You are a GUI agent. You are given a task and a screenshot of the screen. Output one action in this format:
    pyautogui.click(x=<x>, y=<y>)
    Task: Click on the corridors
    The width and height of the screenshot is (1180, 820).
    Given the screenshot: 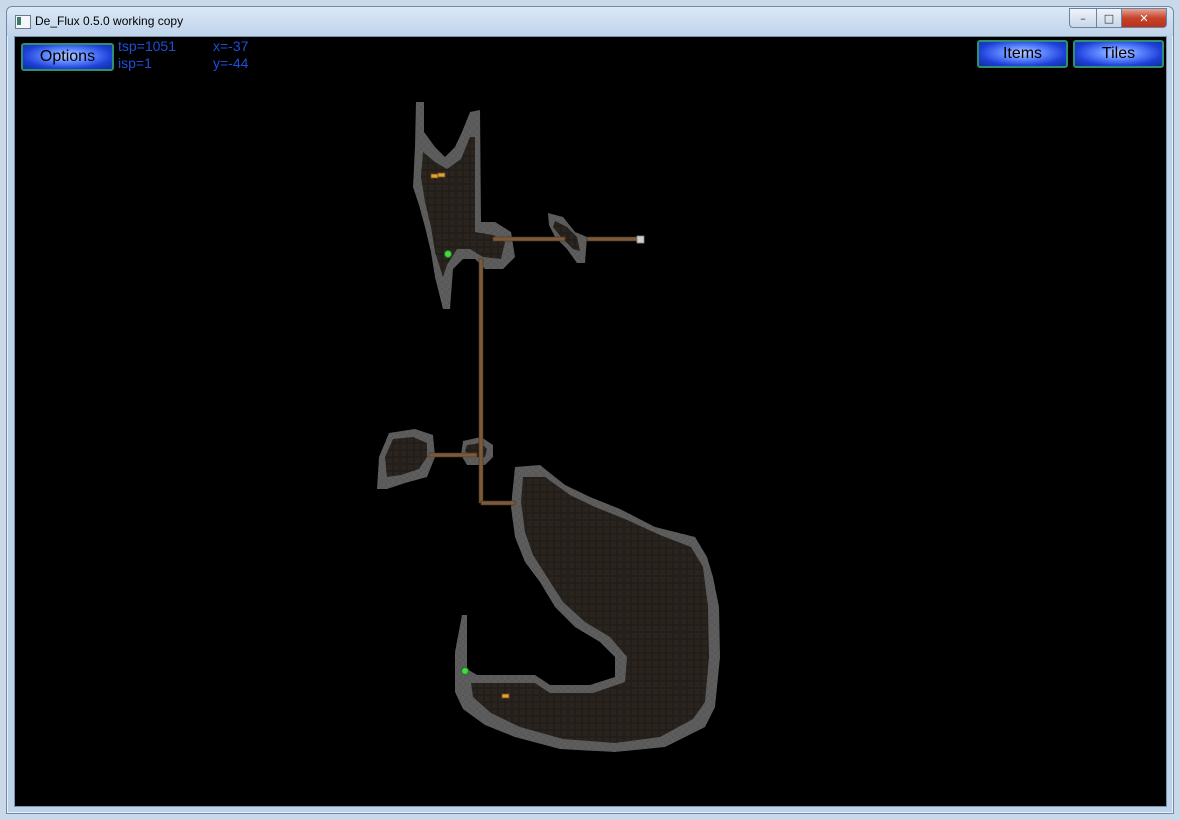 What is the action you would take?
    pyautogui.click(x=533, y=371)
    